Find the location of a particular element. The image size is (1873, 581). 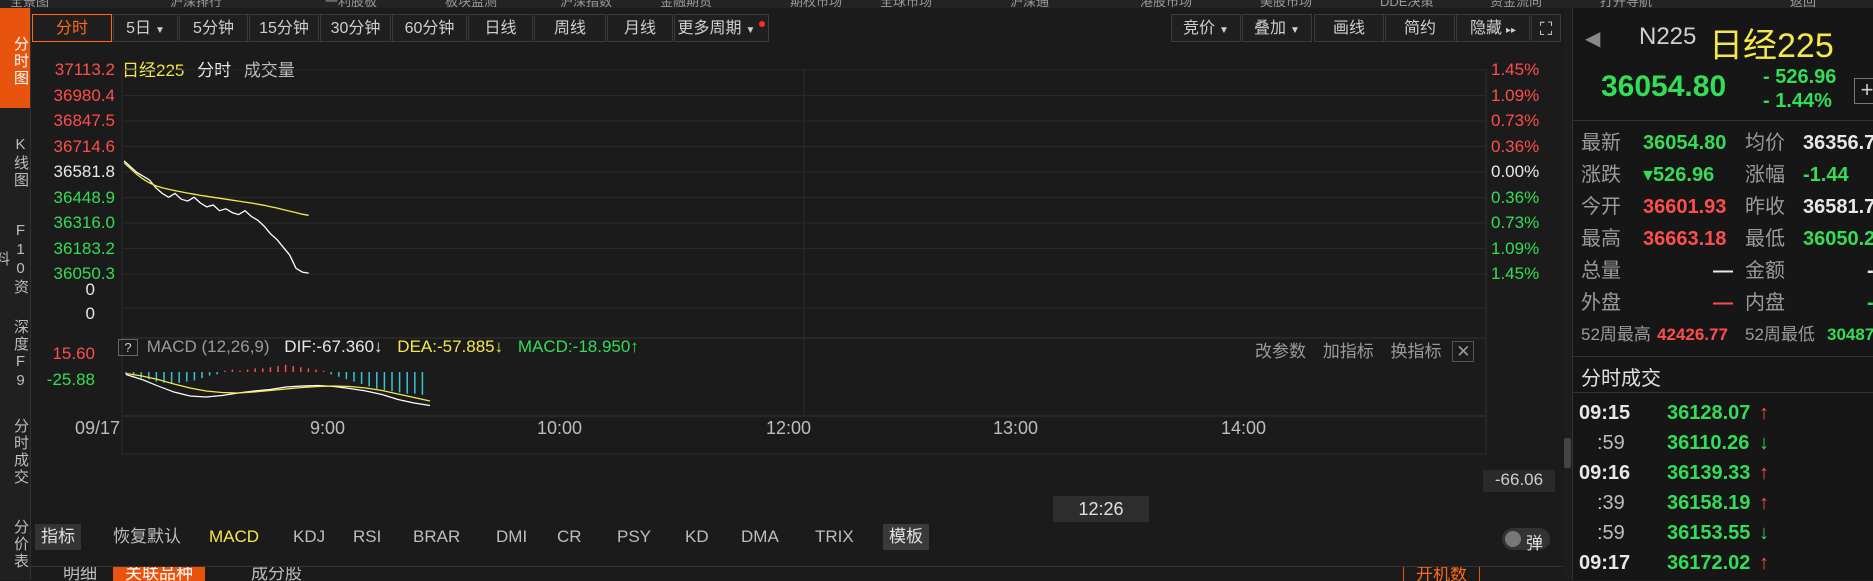

arrow-down-icon: ↓ is located at coordinates (1764, 533).